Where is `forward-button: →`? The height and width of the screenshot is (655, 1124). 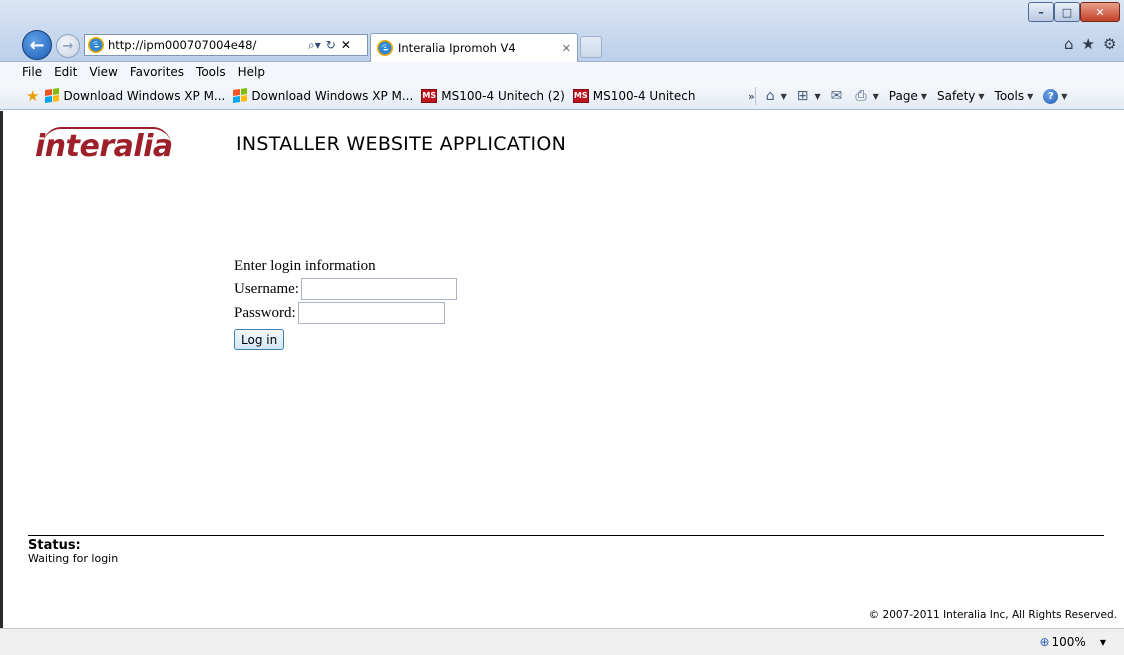 forward-button: → is located at coordinates (68, 46).